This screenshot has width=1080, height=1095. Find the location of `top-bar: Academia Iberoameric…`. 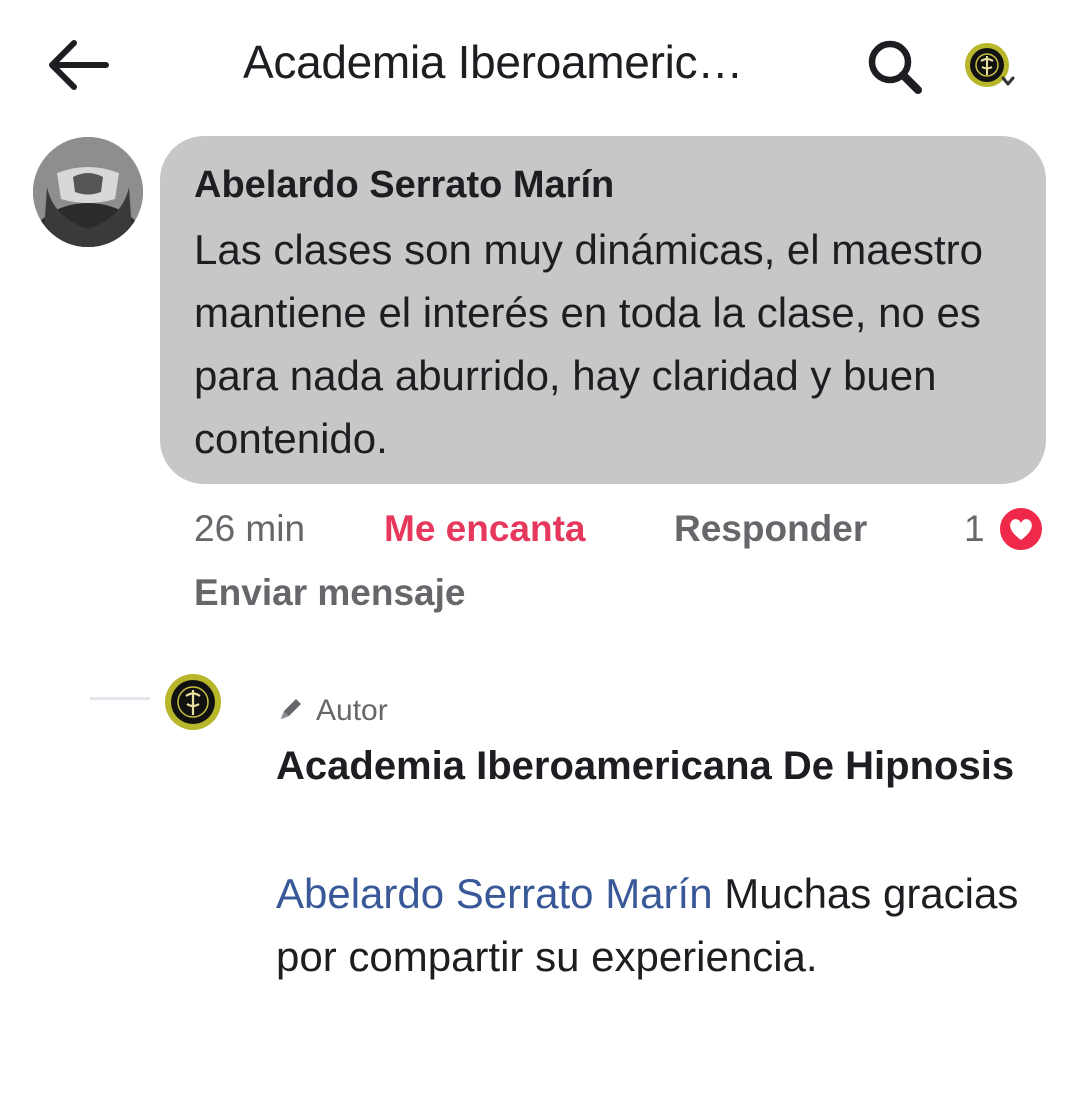

top-bar: Academia Iberoameric… is located at coordinates (540, 65).